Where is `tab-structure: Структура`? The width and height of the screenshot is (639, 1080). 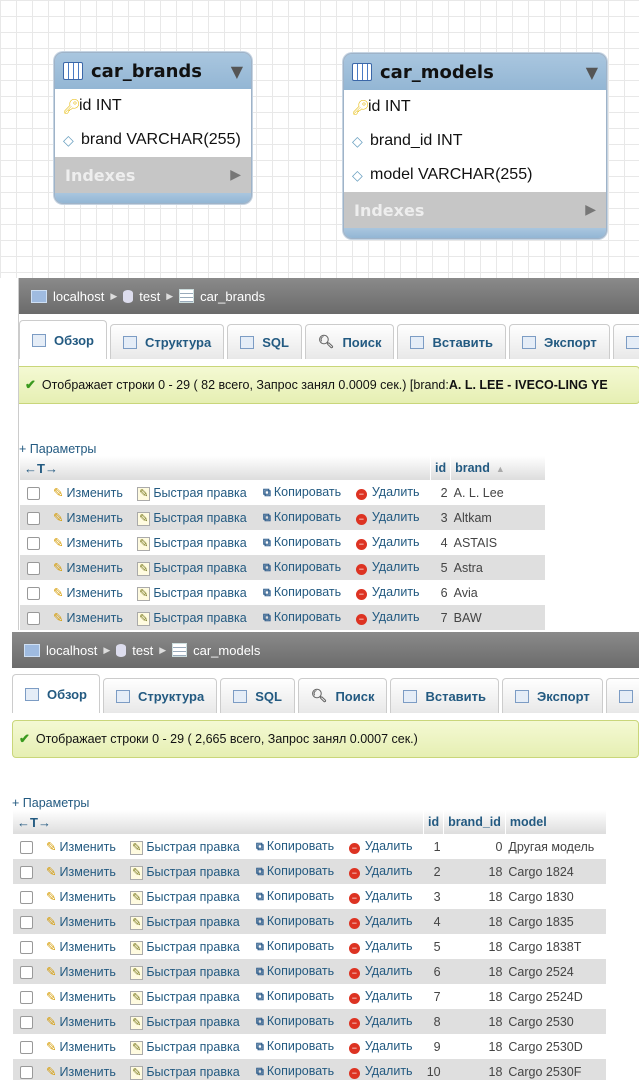
tab-structure: Структура is located at coordinates (167, 341).